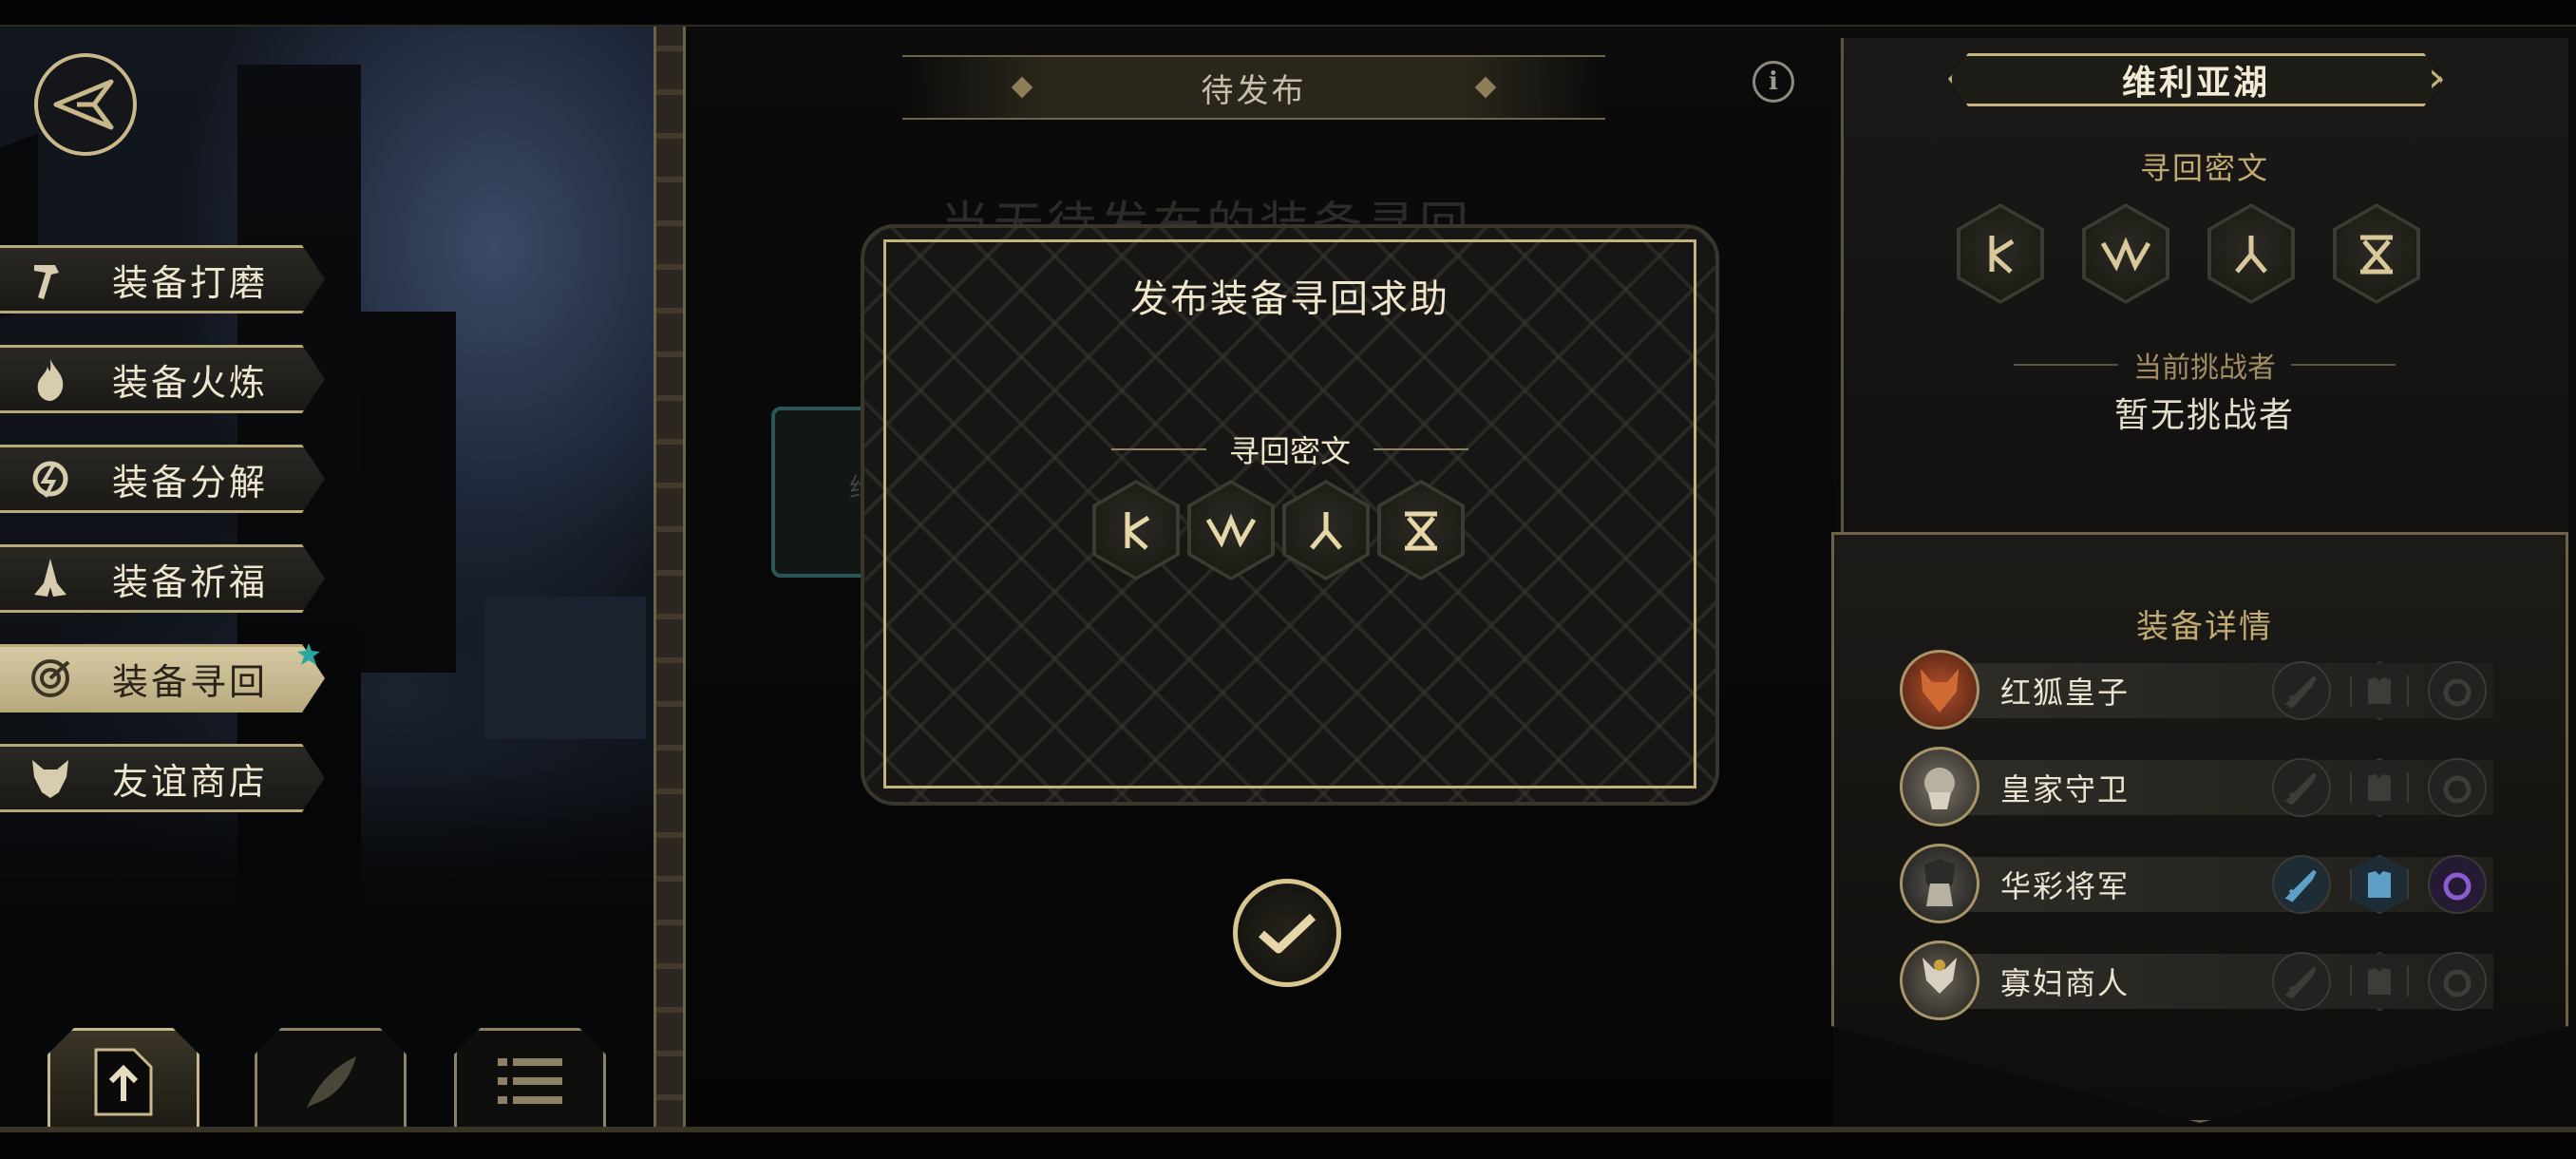 The width and height of the screenshot is (2576, 1159). Describe the element at coordinates (190, 482) in the screenshot. I see `menu-item-label: 装备分解` at that location.